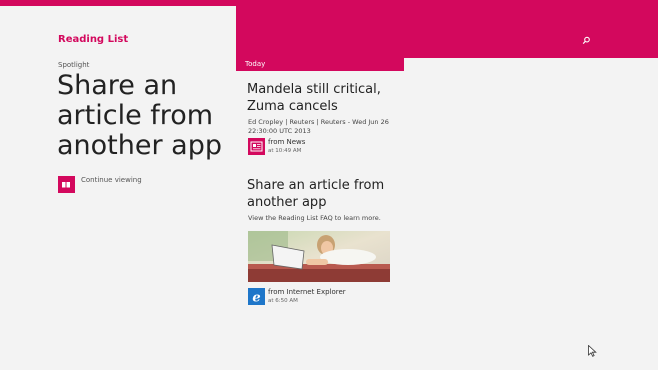 Image resolution: width=658 pixels, height=370 pixels. Describe the element at coordinates (283, 301) in the screenshot. I see `article-time: at 6:50 AM` at that location.